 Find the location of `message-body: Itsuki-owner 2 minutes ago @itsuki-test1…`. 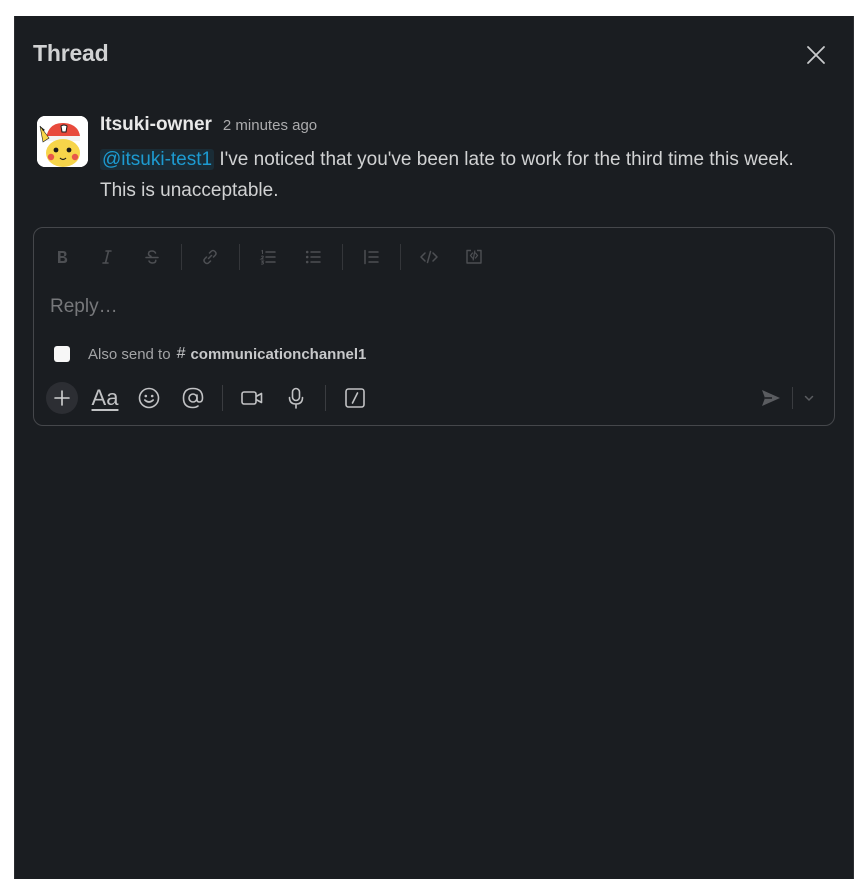

message-body: Itsuki-owner 2 minutes ago @itsuki-test1… is located at coordinates (462, 160).